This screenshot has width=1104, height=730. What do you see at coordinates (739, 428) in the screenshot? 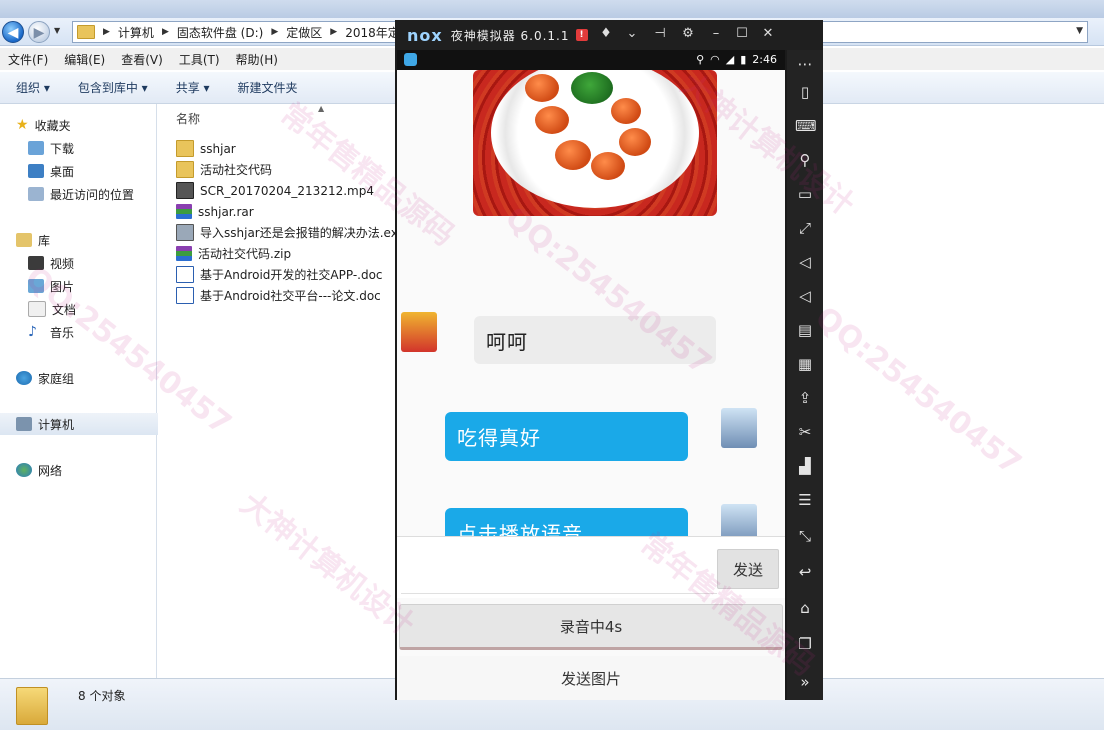
I see `my-avatar` at bounding box center [739, 428].